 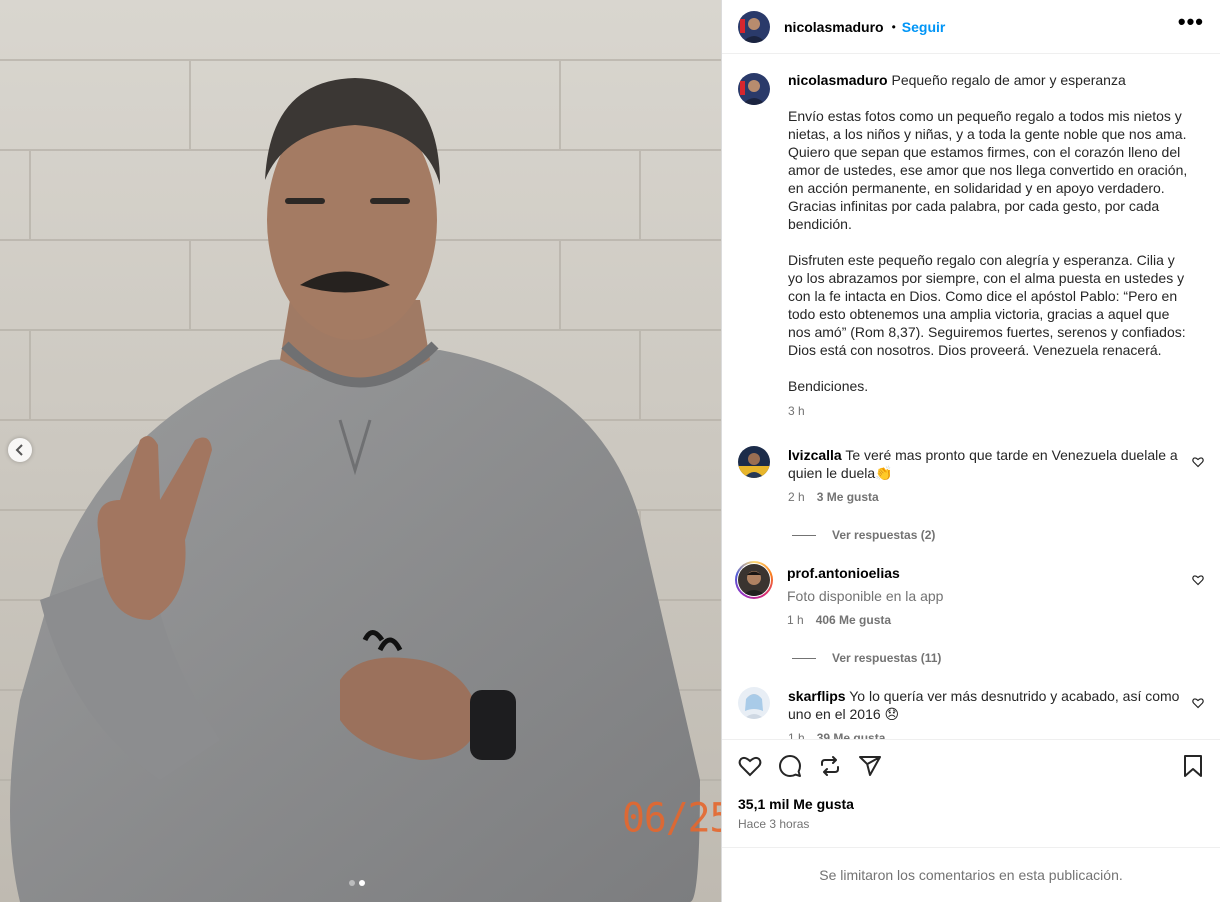 I want to click on comment-meta: 1 h 406 Me gusta, so click(x=987, y=620).